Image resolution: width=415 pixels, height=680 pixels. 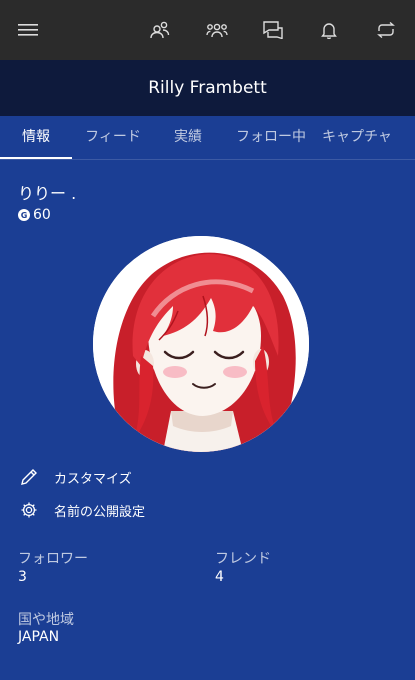 I want to click on top-toolbar, so click(x=207, y=30).